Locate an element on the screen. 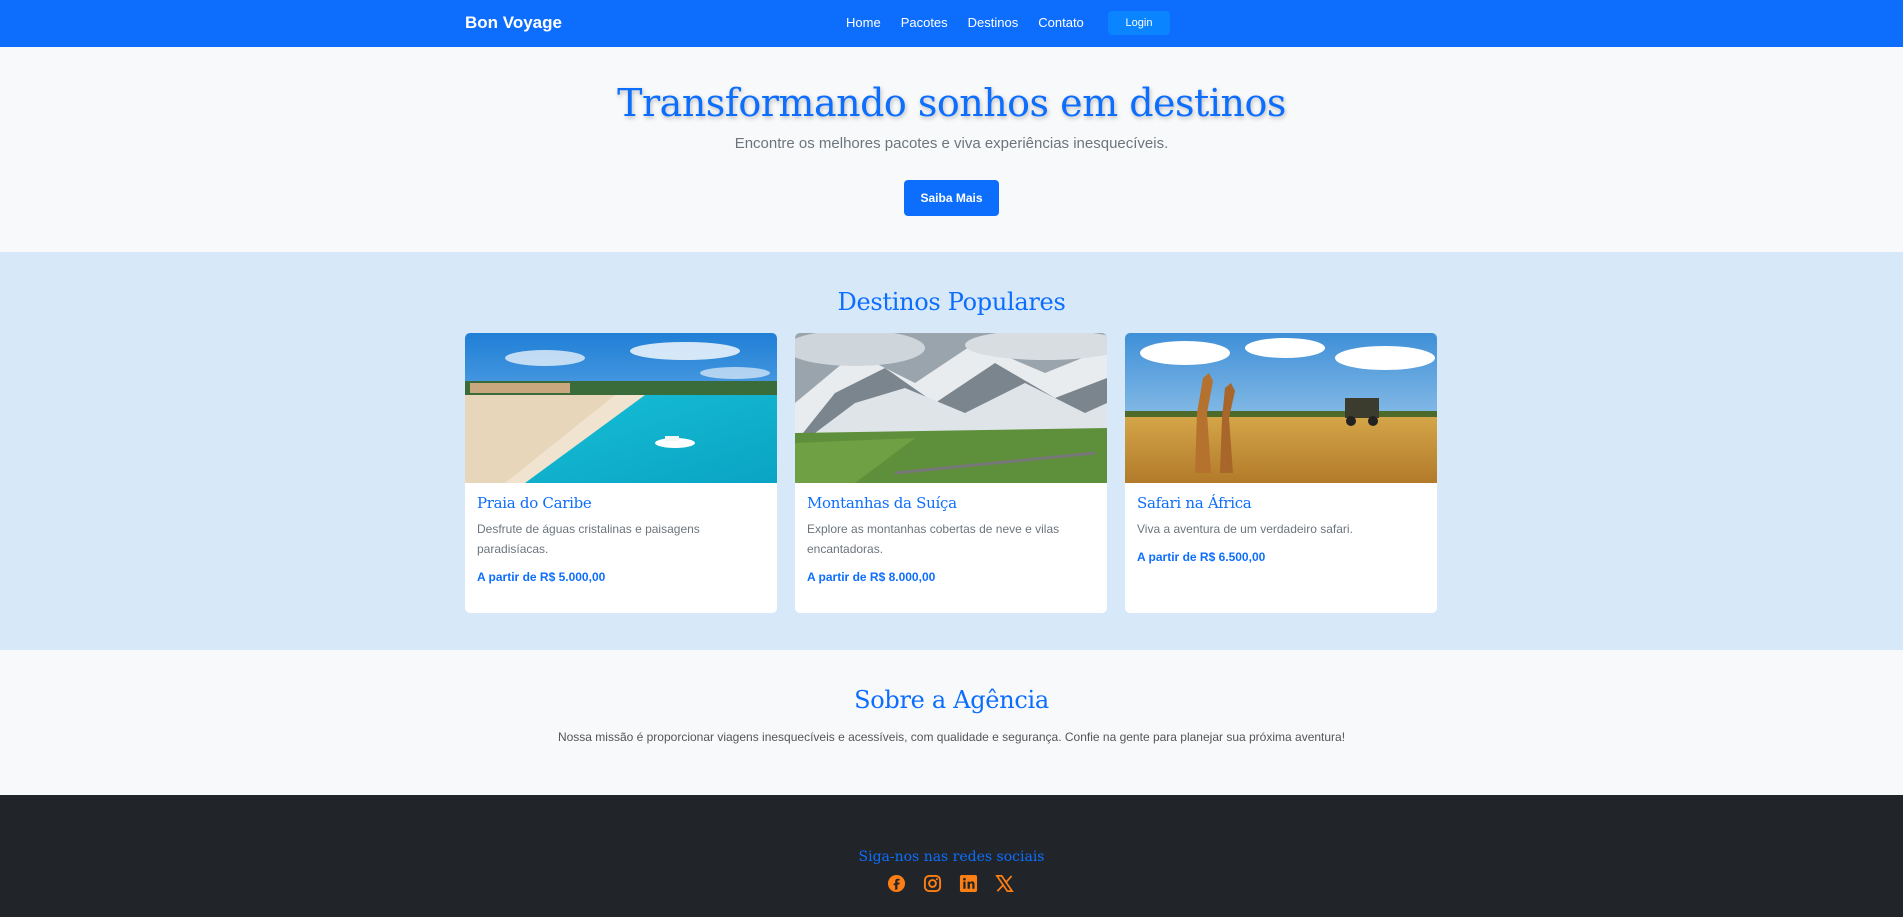 Image resolution: width=1903 pixels, height=917 pixels. safari-image is located at coordinates (1281, 408).